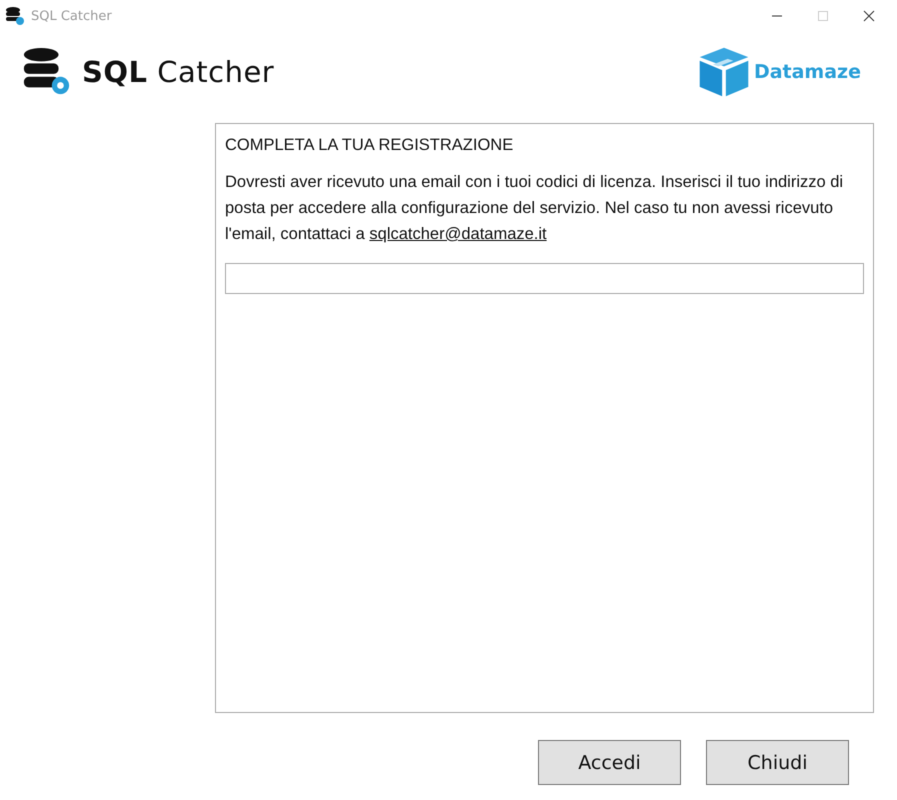 This screenshot has height=800, width=897. Describe the element at coordinates (458, 234) in the screenshot. I see `email-link: sqlcatcher@datamaze.it` at that location.